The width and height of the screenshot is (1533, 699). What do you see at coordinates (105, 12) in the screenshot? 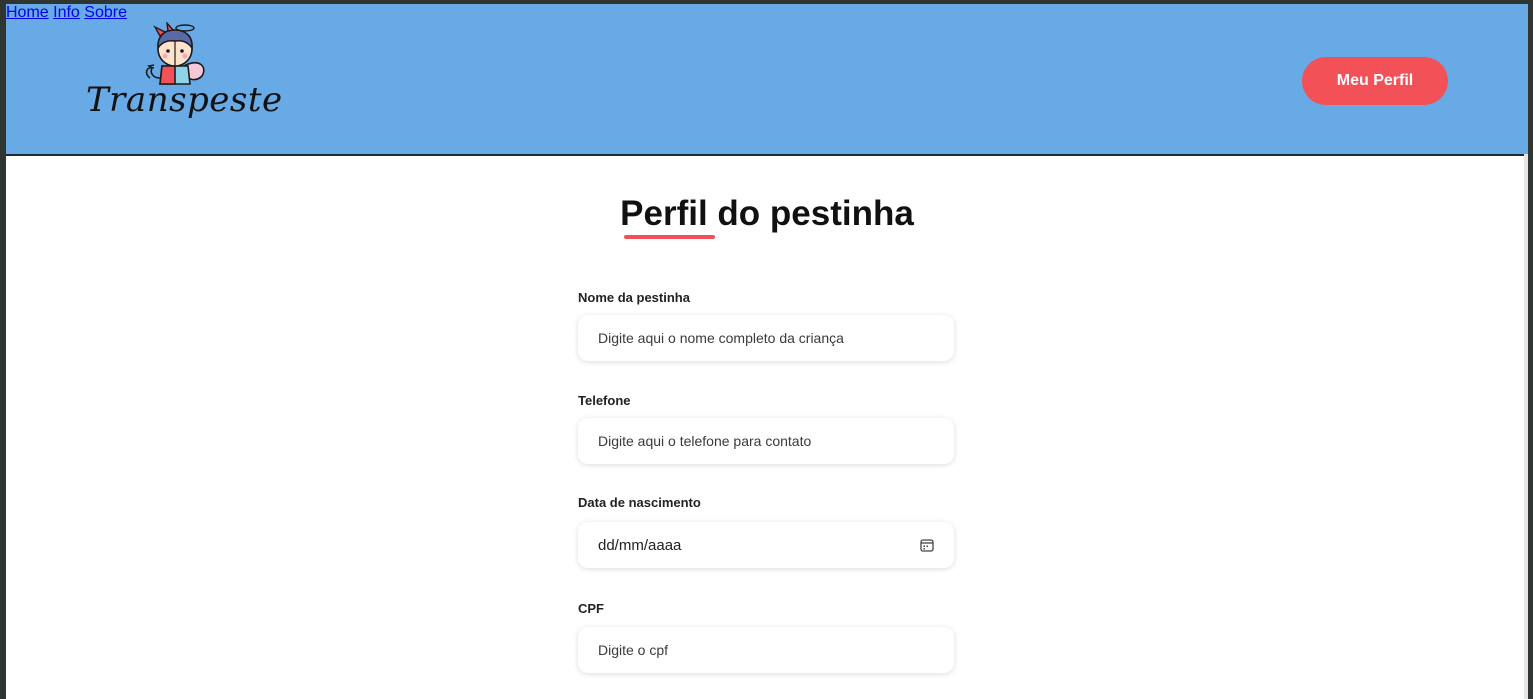
I see `nav-sobre-link: Sobre` at bounding box center [105, 12].